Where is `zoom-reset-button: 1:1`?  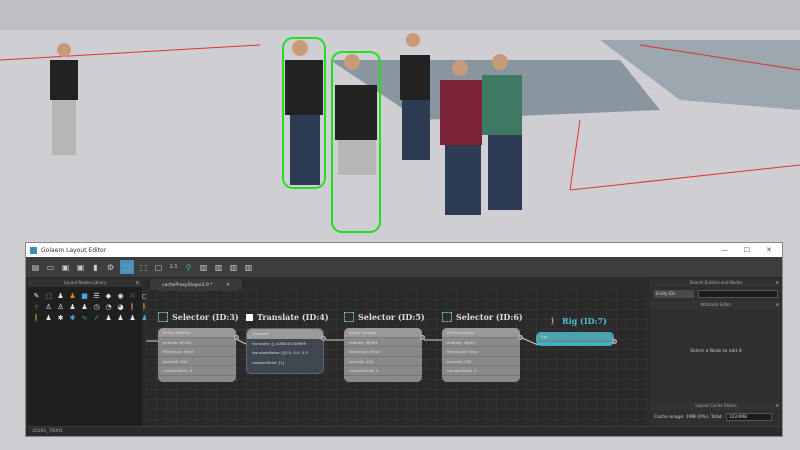
zoom-reset-button: 1:1 is located at coordinates (173, 267).